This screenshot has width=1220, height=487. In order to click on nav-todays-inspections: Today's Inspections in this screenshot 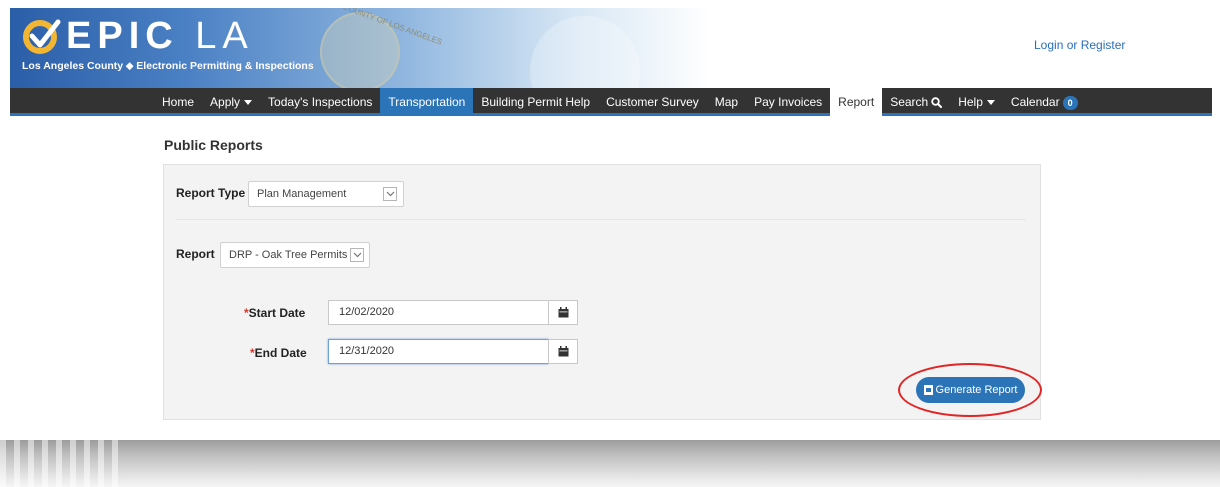, I will do `click(320, 102)`.